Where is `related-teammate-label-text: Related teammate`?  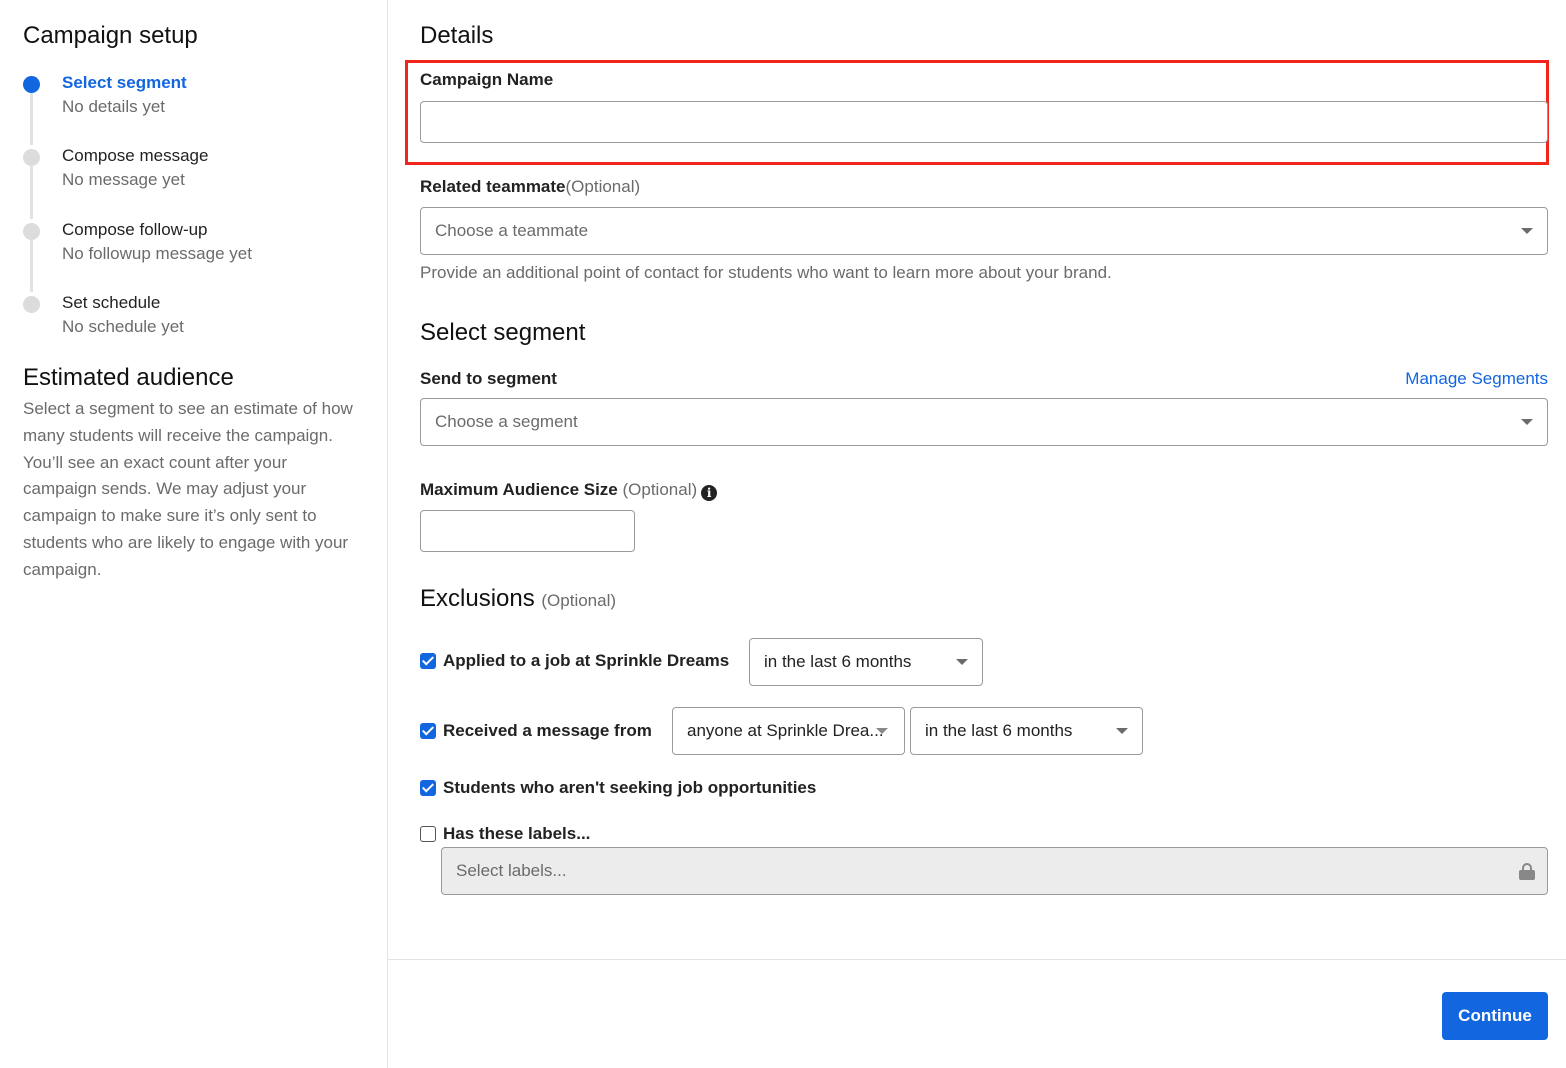
related-teammate-label-text: Related teammate is located at coordinates (493, 186).